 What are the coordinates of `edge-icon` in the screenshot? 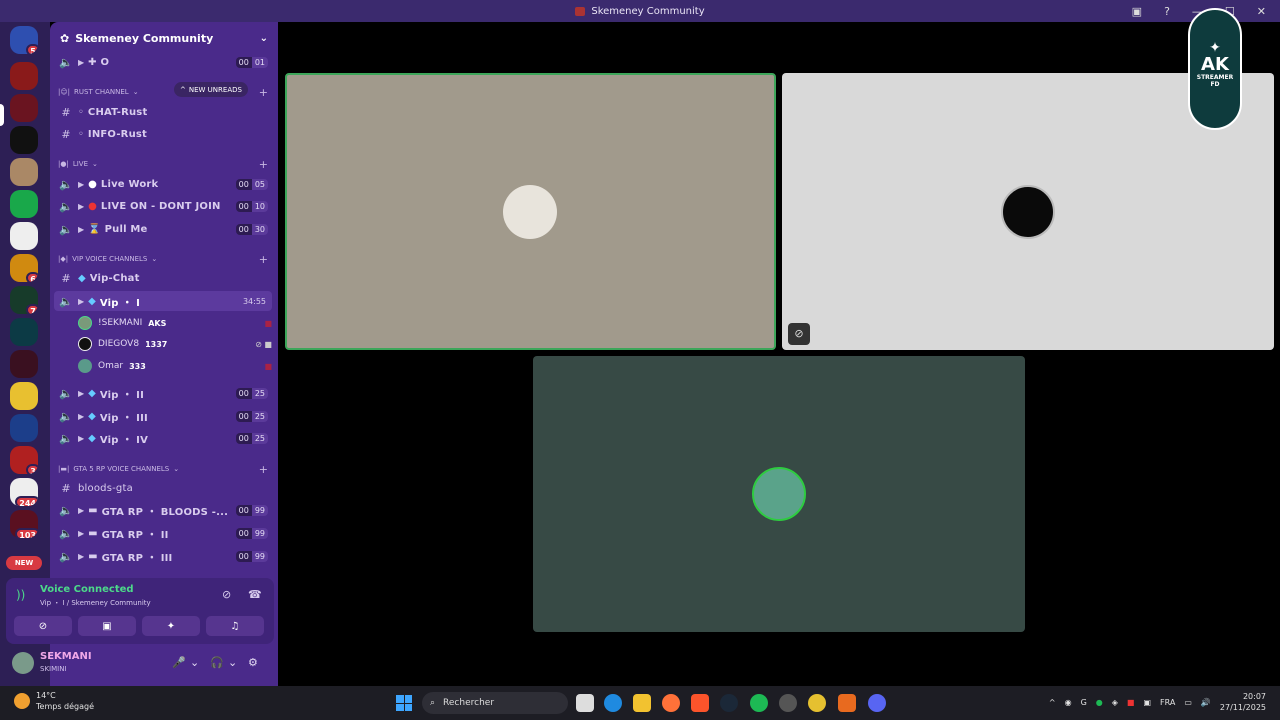 It's located at (613, 703).